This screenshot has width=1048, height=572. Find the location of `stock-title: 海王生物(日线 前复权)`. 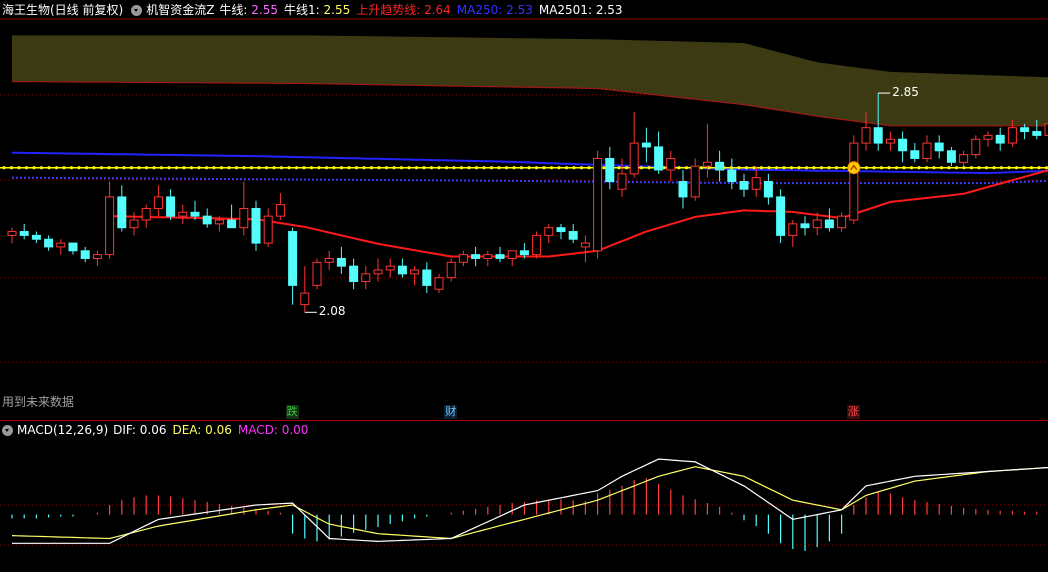

stock-title: 海王生物(日线 前复权) is located at coordinates (62, 10).